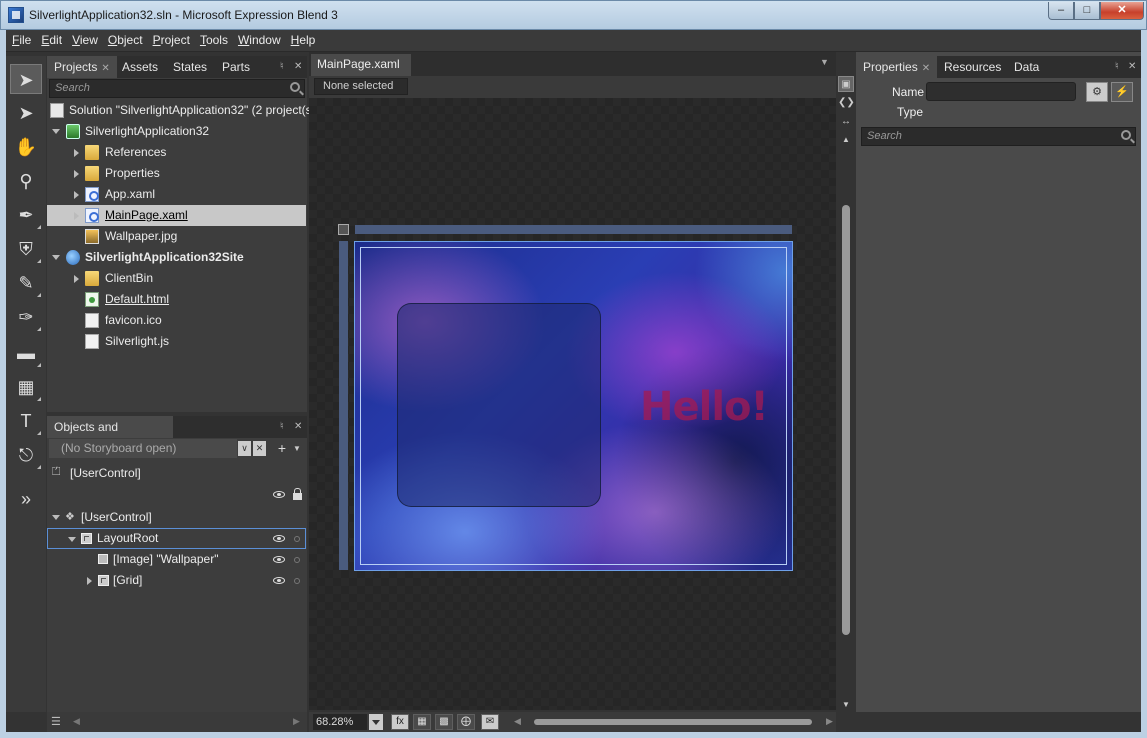 The image size is (1147, 738). What do you see at coordinates (1122, 92) in the screenshot?
I see `events-view-icon: ⚡` at bounding box center [1122, 92].